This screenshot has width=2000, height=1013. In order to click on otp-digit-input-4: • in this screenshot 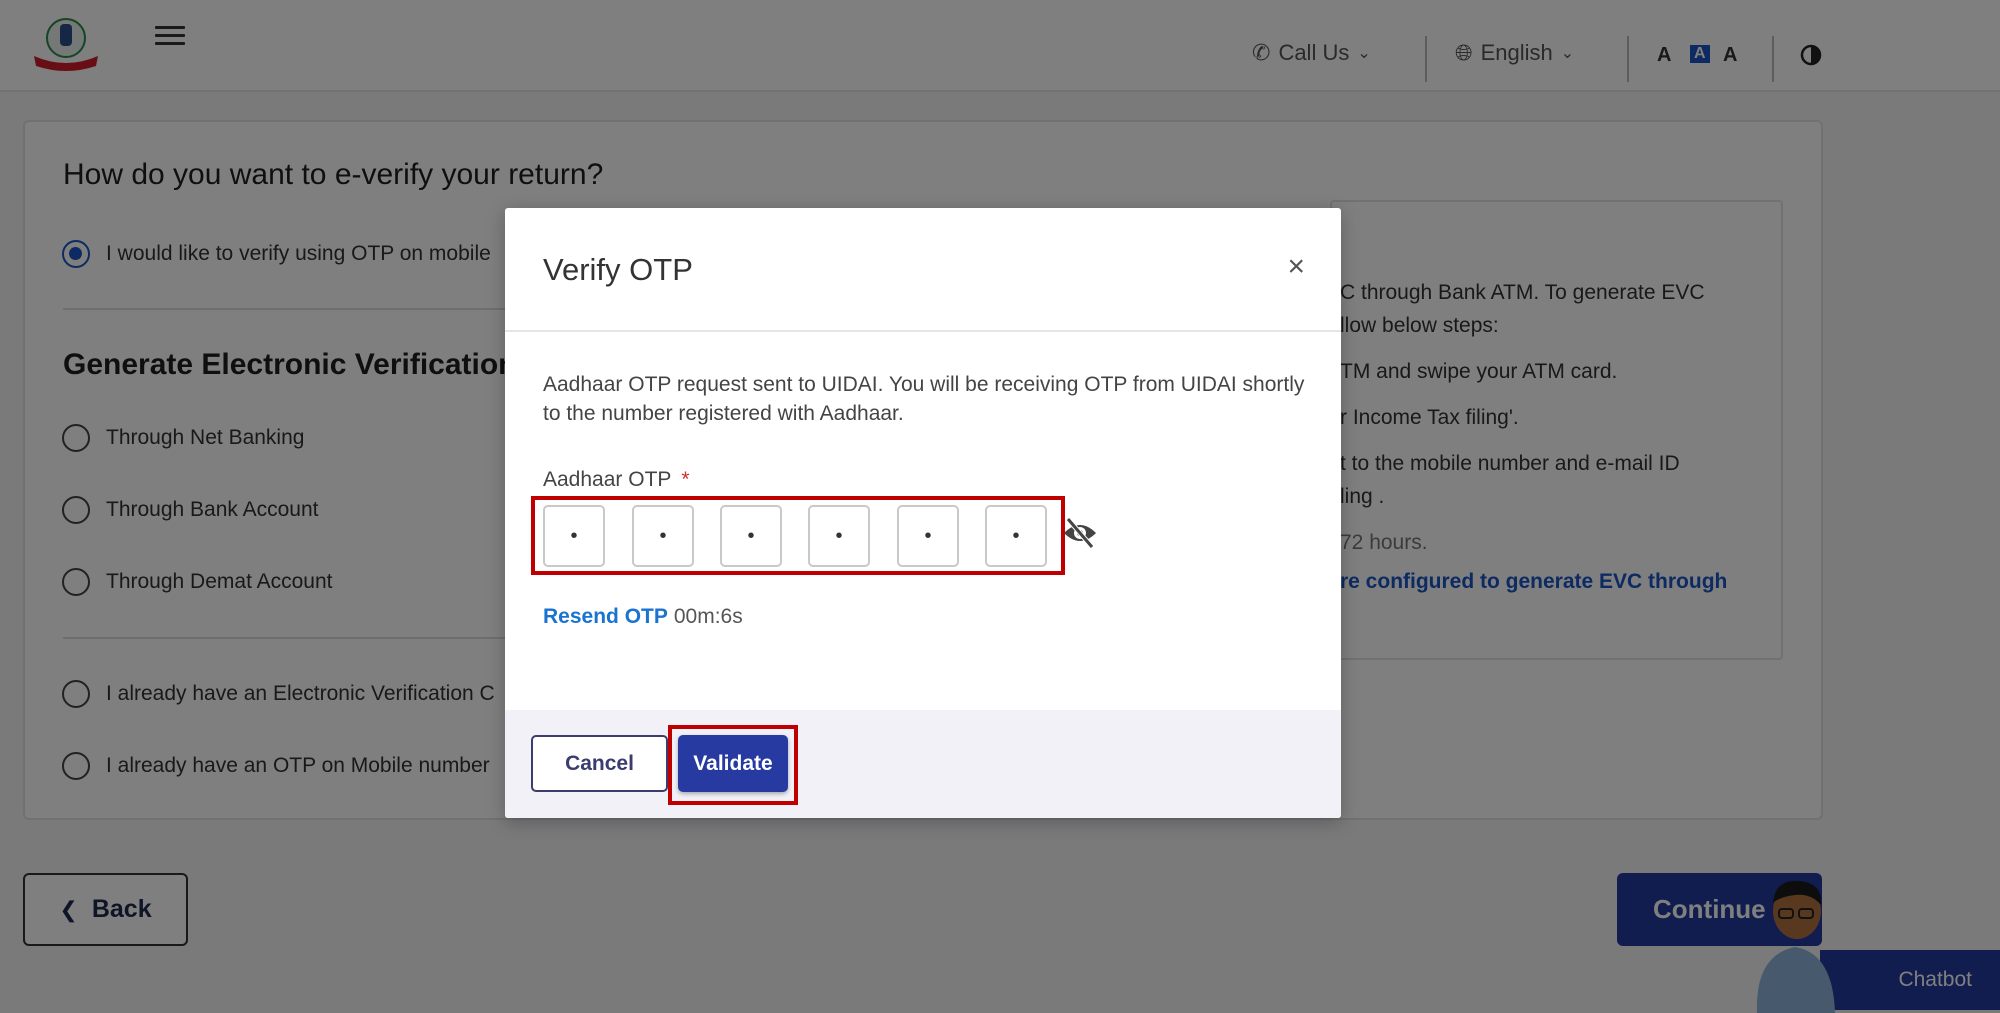, I will do `click(839, 536)`.